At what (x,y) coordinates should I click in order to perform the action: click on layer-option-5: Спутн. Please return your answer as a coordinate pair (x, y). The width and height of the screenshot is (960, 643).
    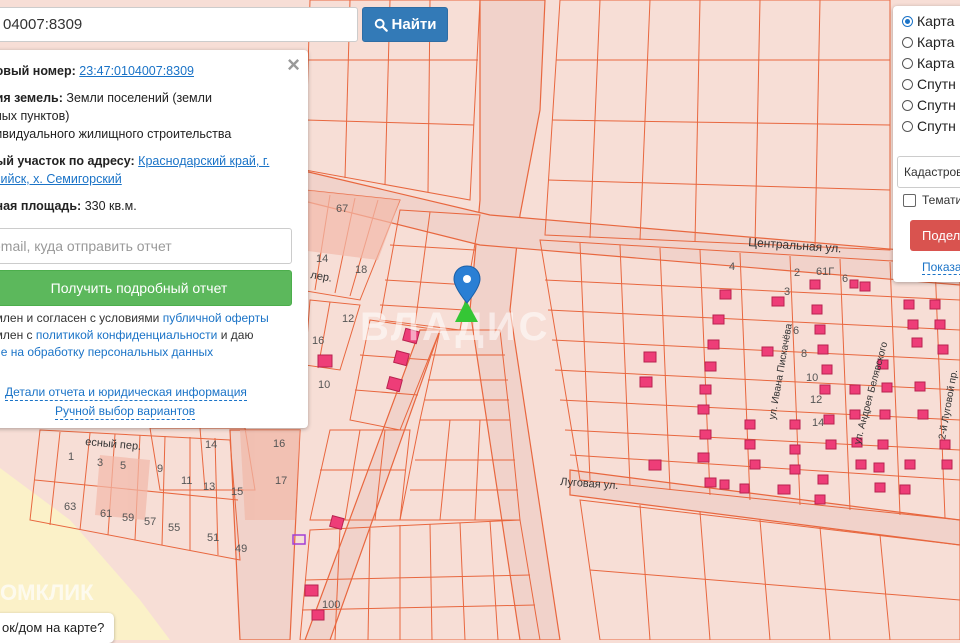
    Looking at the image, I should click on (929, 126).